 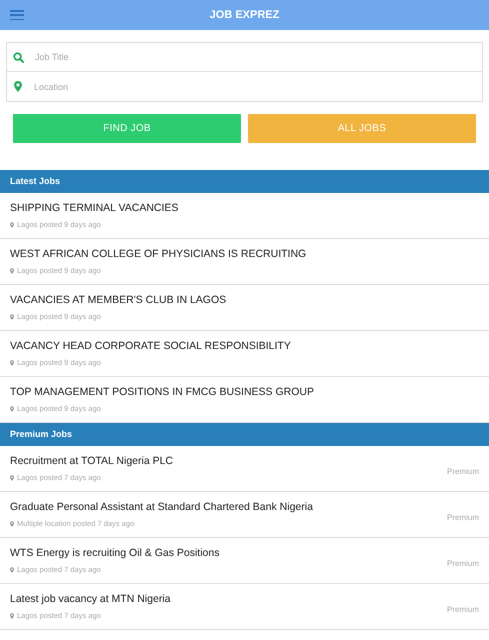 What do you see at coordinates (91, 599) in the screenshot?
I see `job-title: Latest job vacancy at MTN Nigeria` at bounding box center [91, 599].